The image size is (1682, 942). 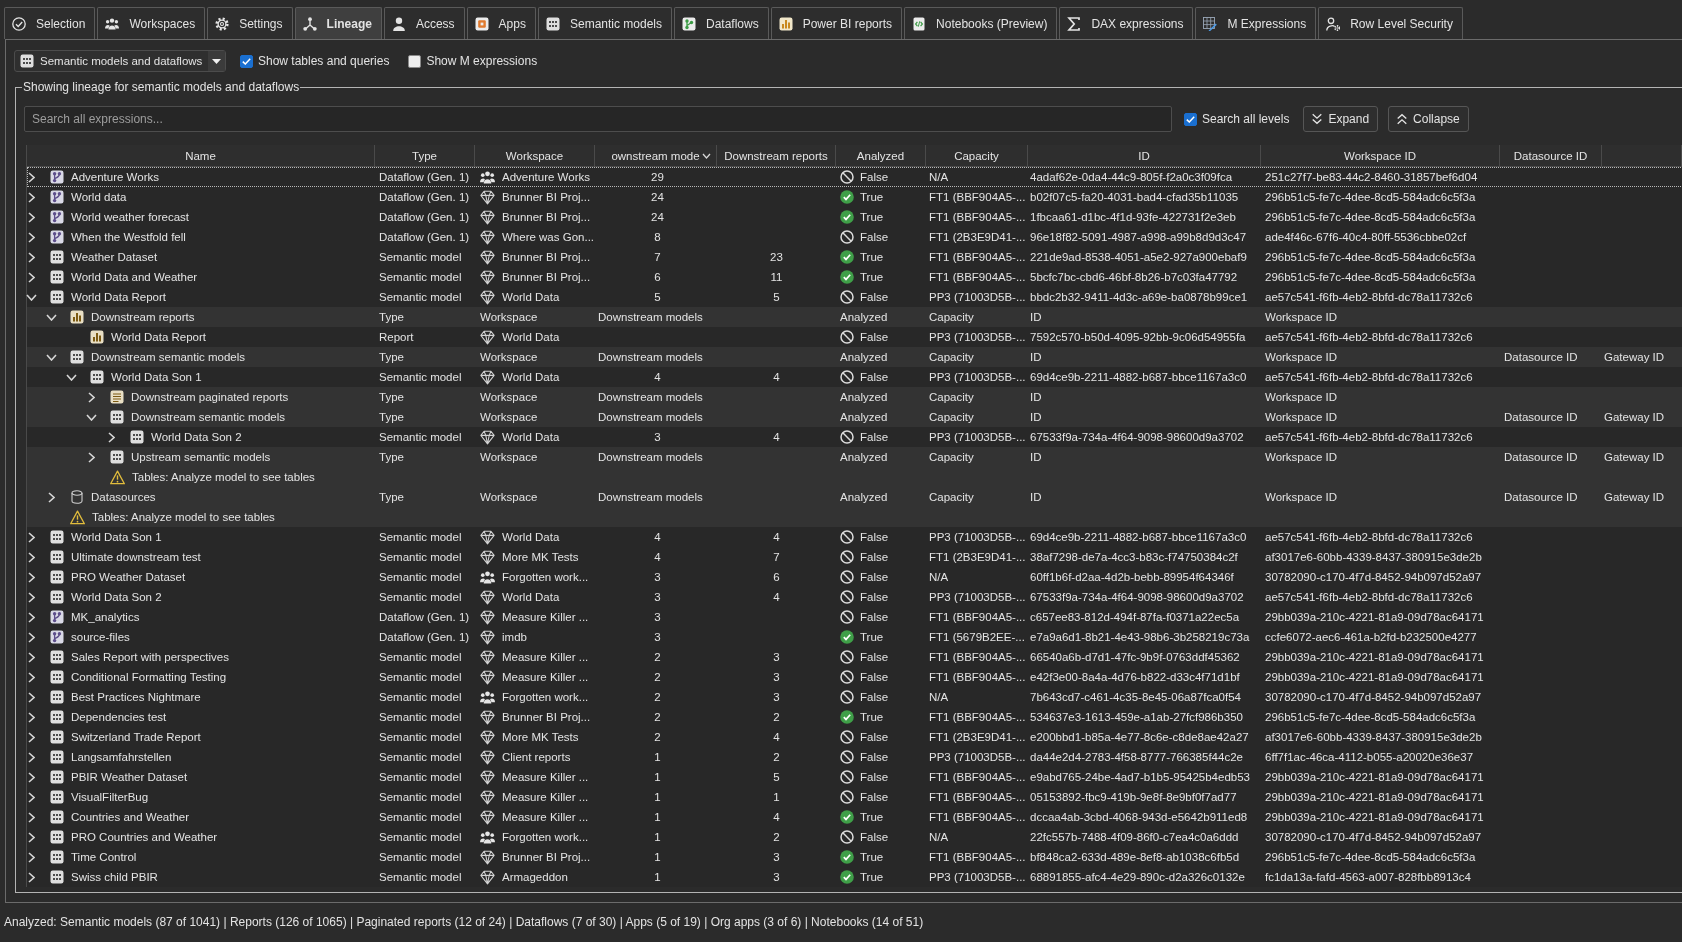 What do you see at coordinates (706, 155) in the screenshot?
I see `sort-chevron-icon` at bounding box center [706, 155].